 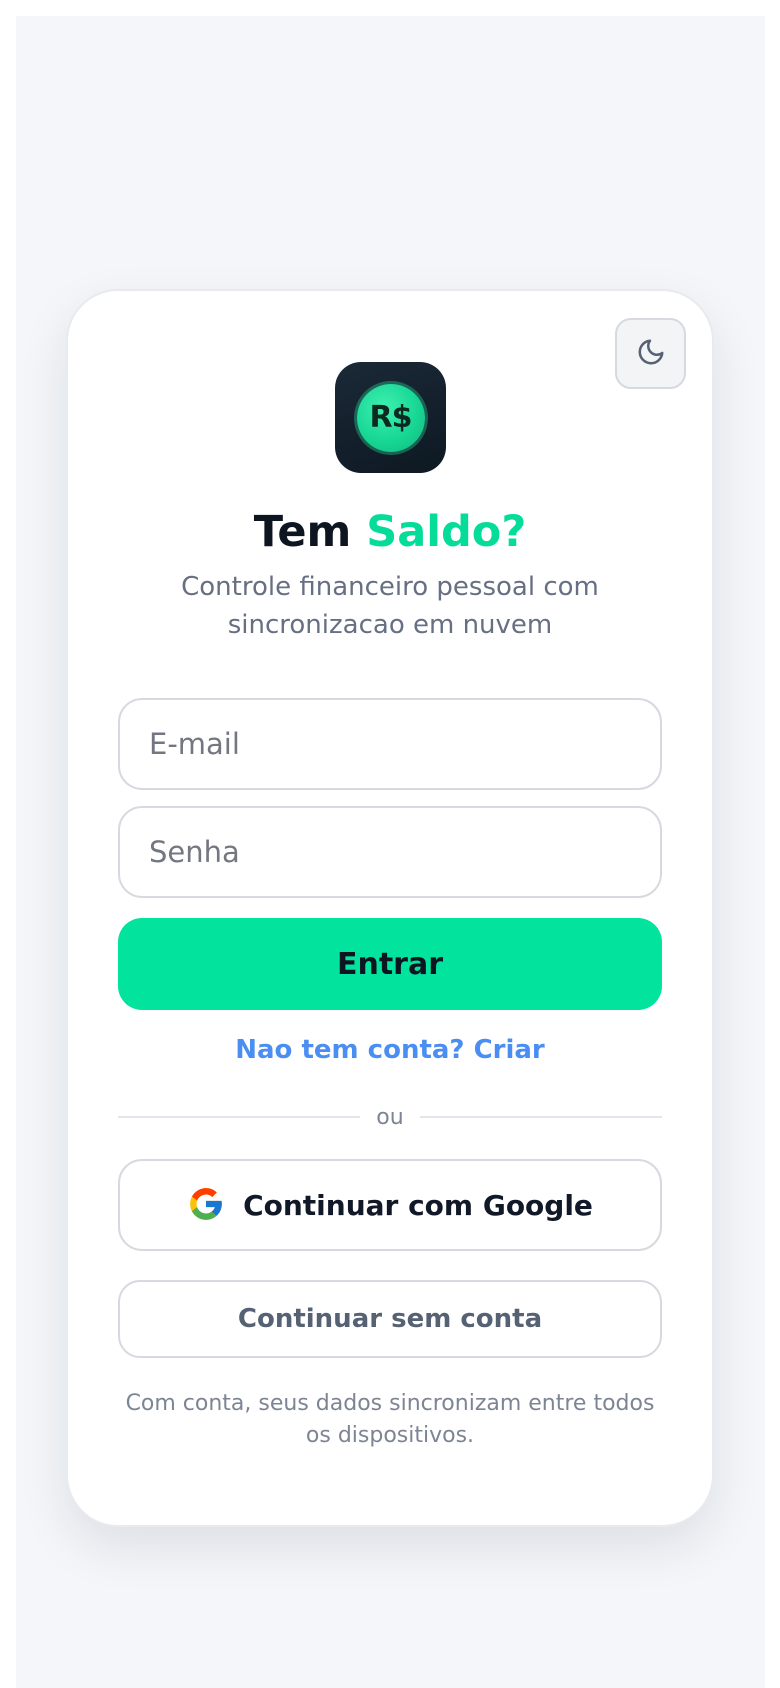 What do you see at coordinates (206, 1205) in the screenshot?
I see `google-icon` at bounding box center [206, 1205].